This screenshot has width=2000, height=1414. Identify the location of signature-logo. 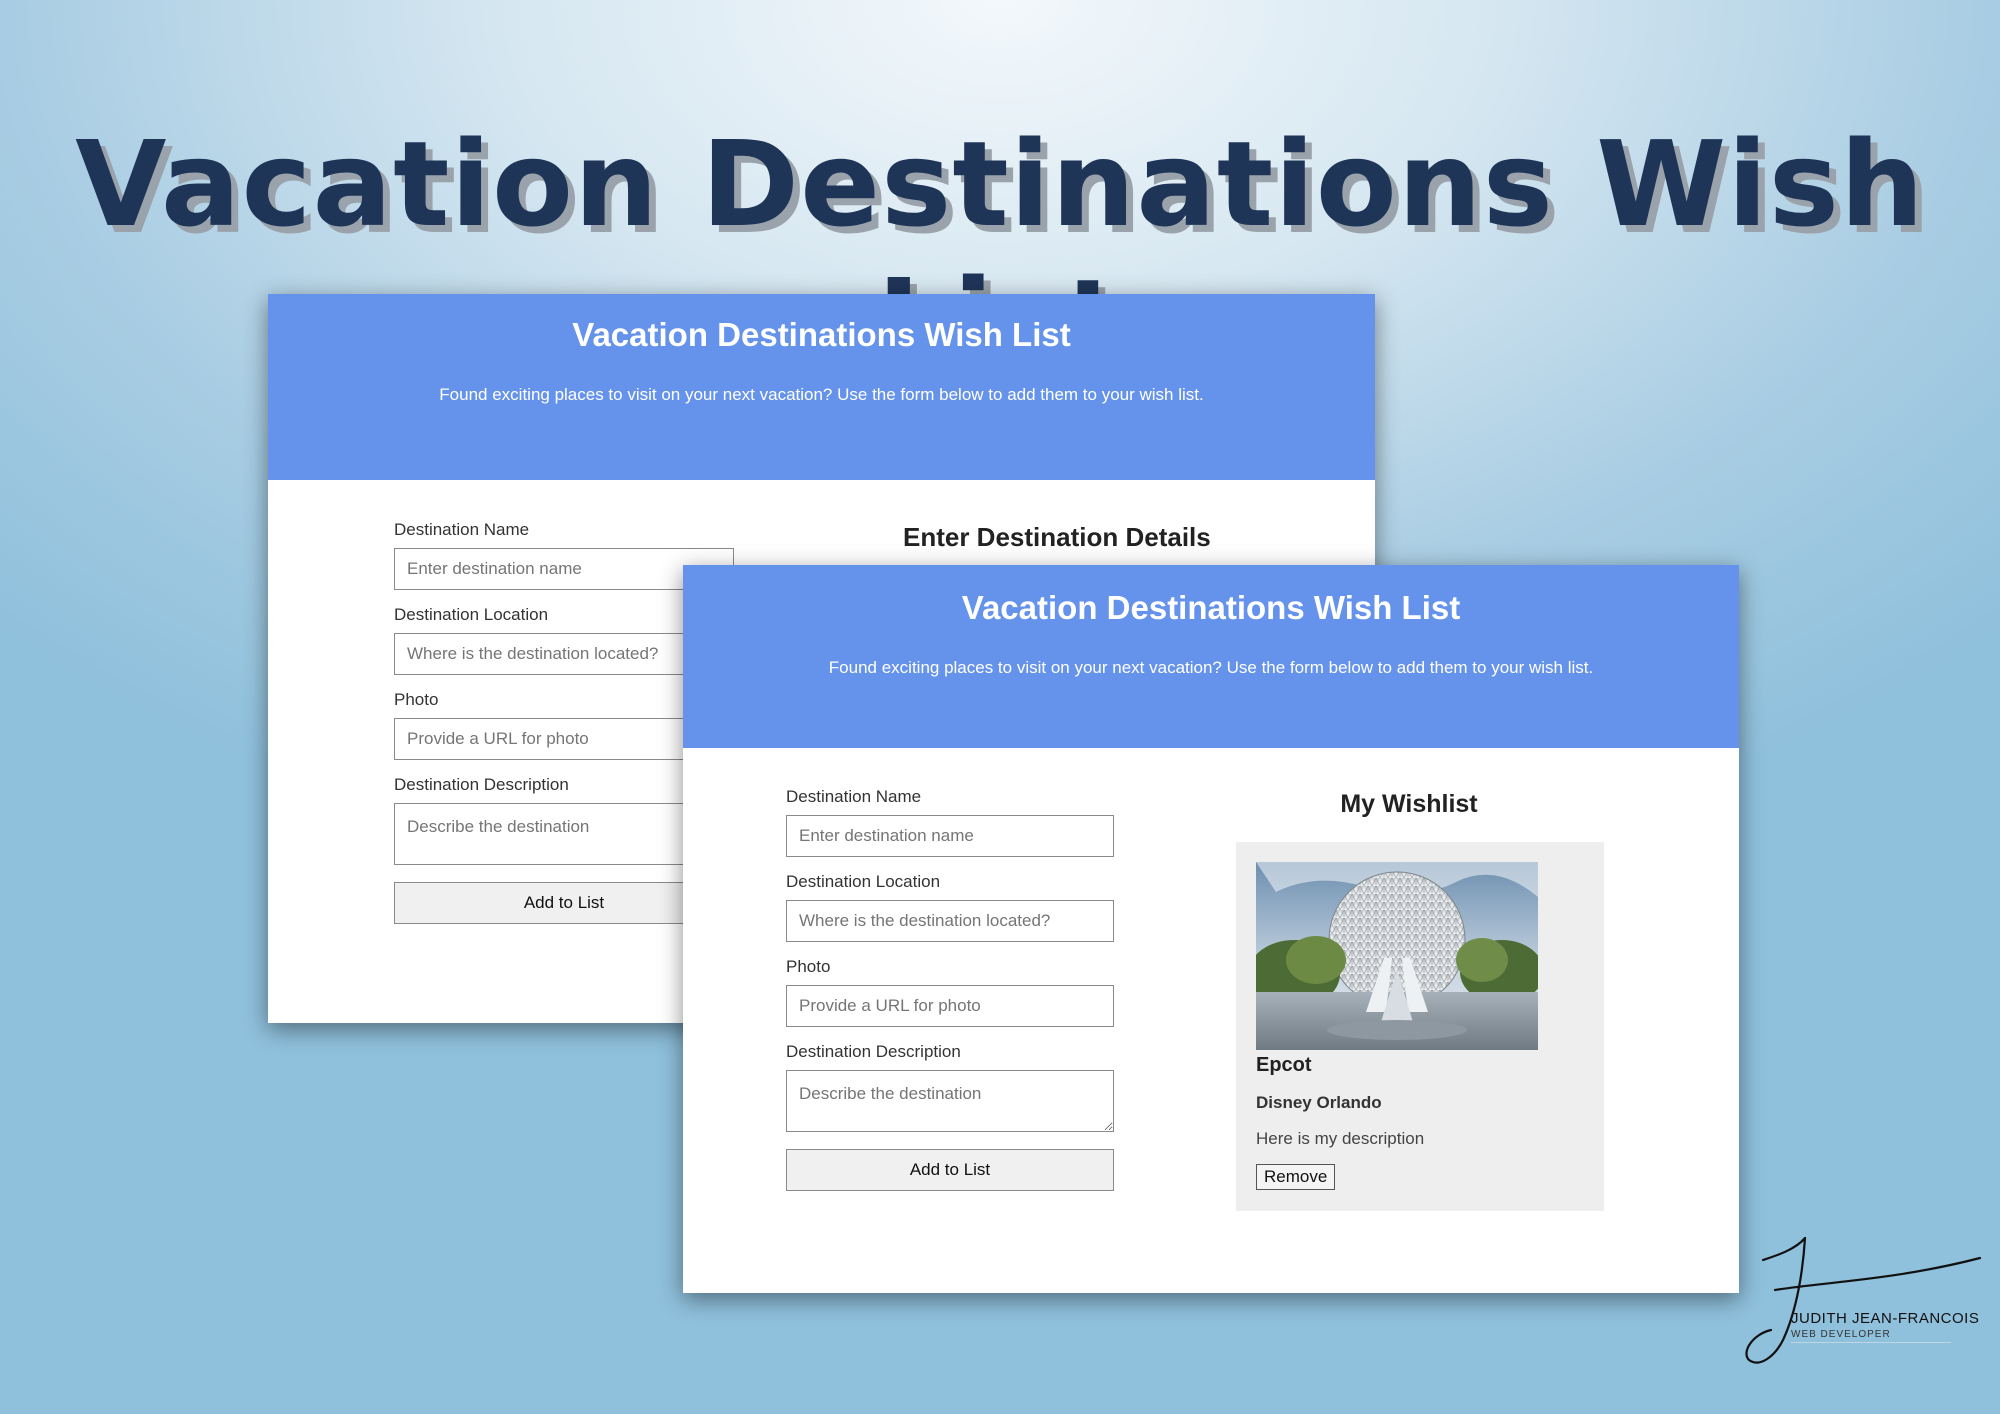
(1863, 1300).